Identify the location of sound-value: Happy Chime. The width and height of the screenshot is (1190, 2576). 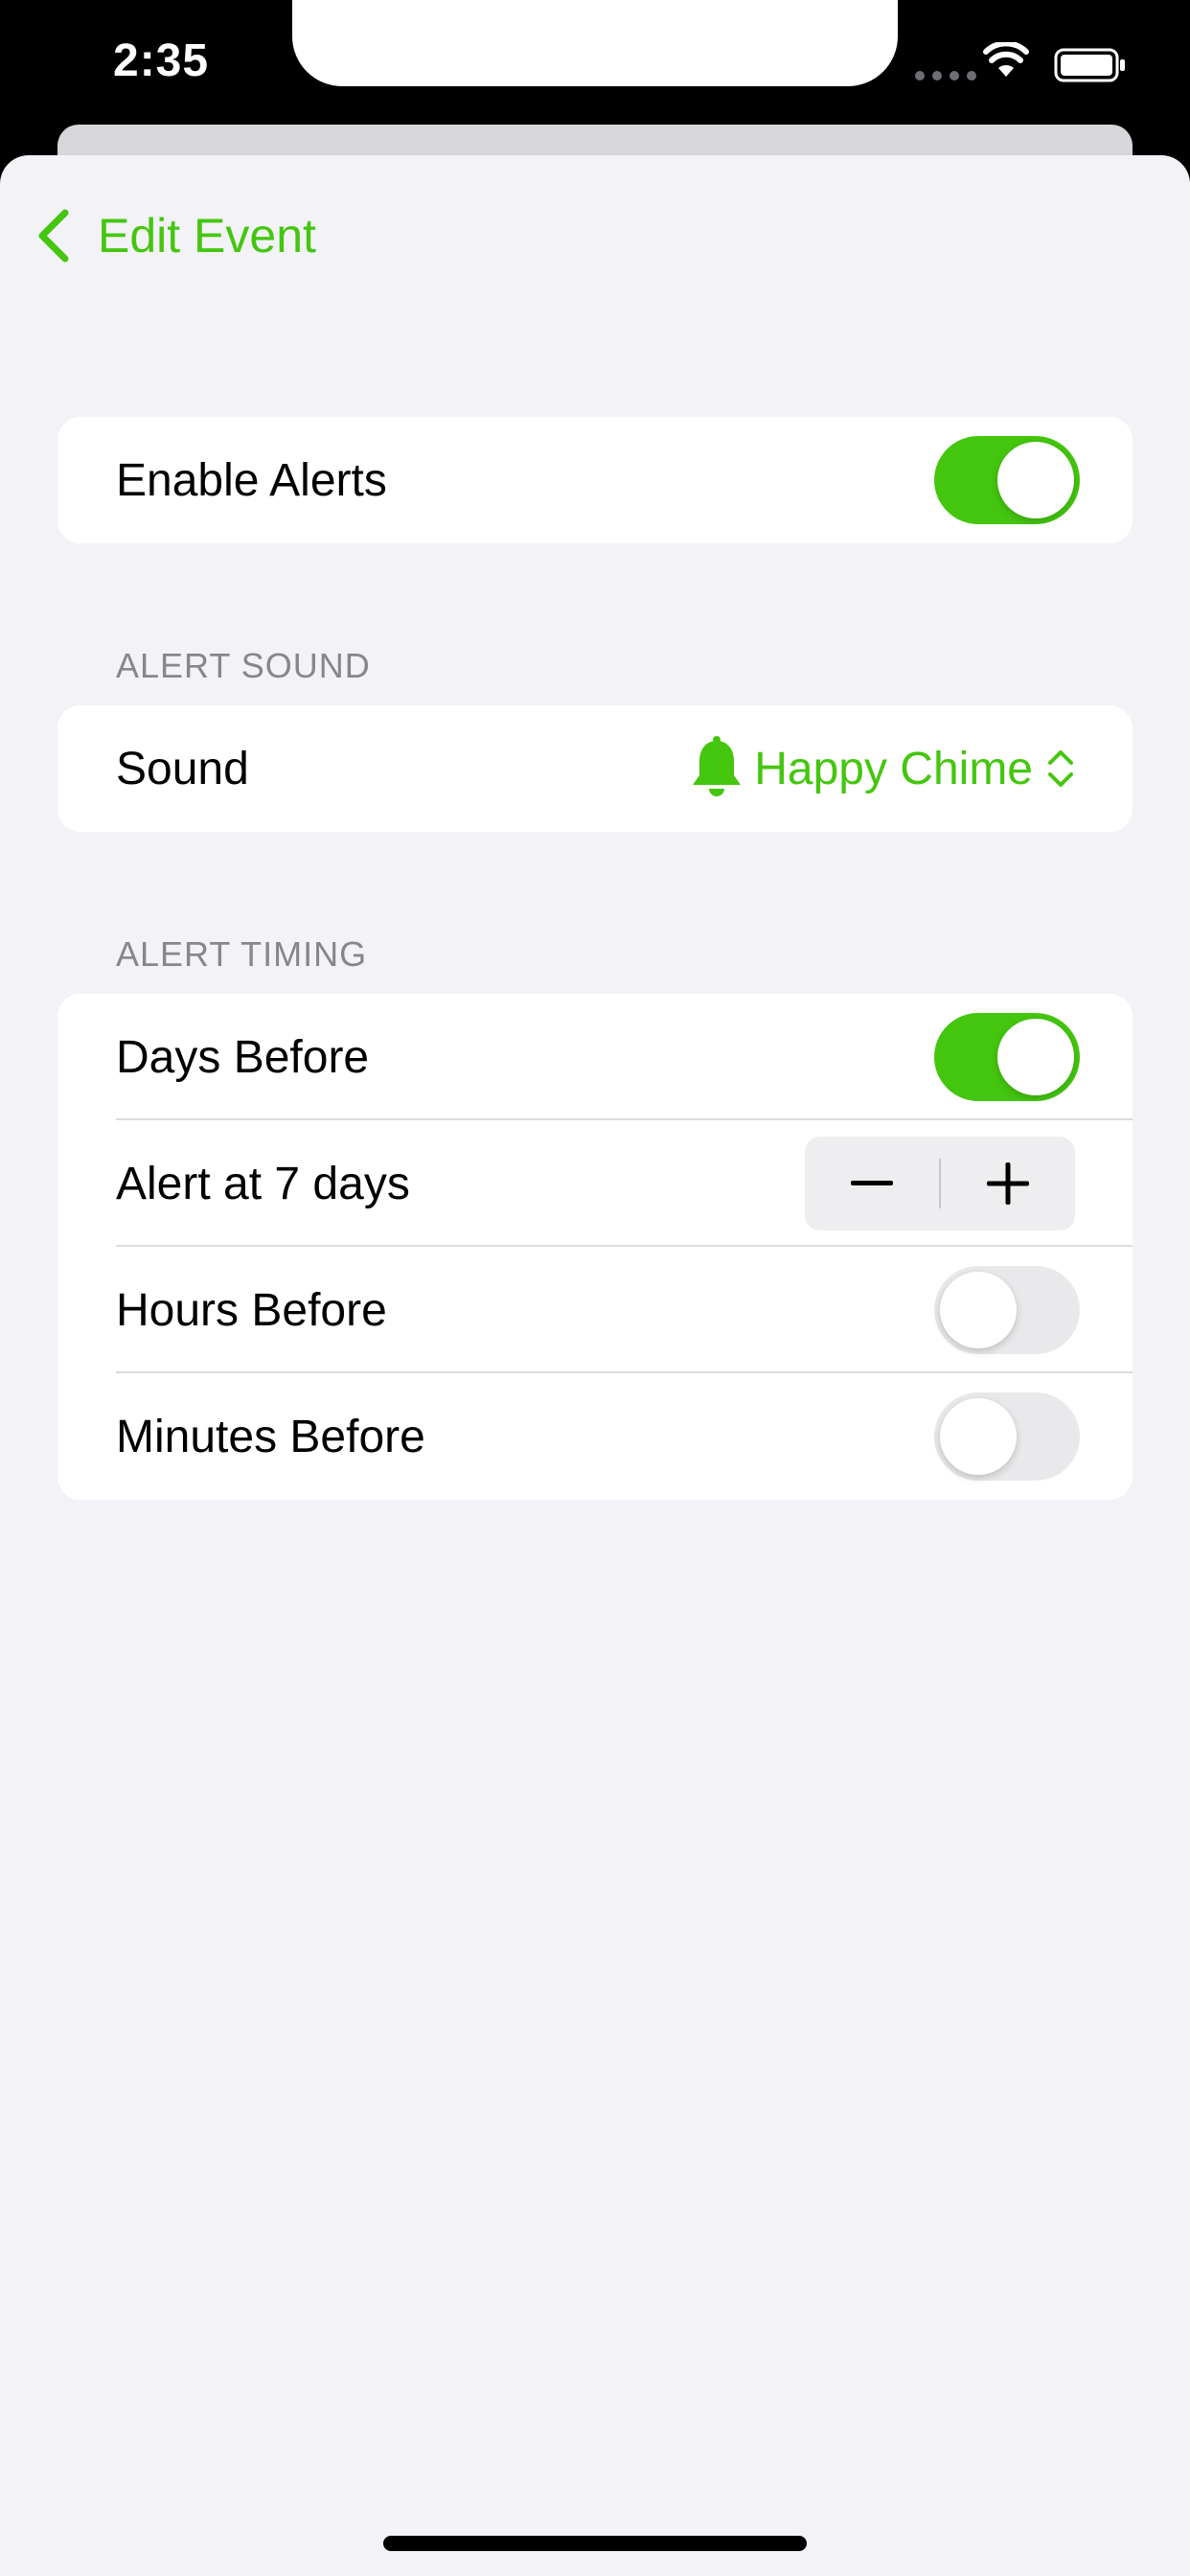
(894, 768).